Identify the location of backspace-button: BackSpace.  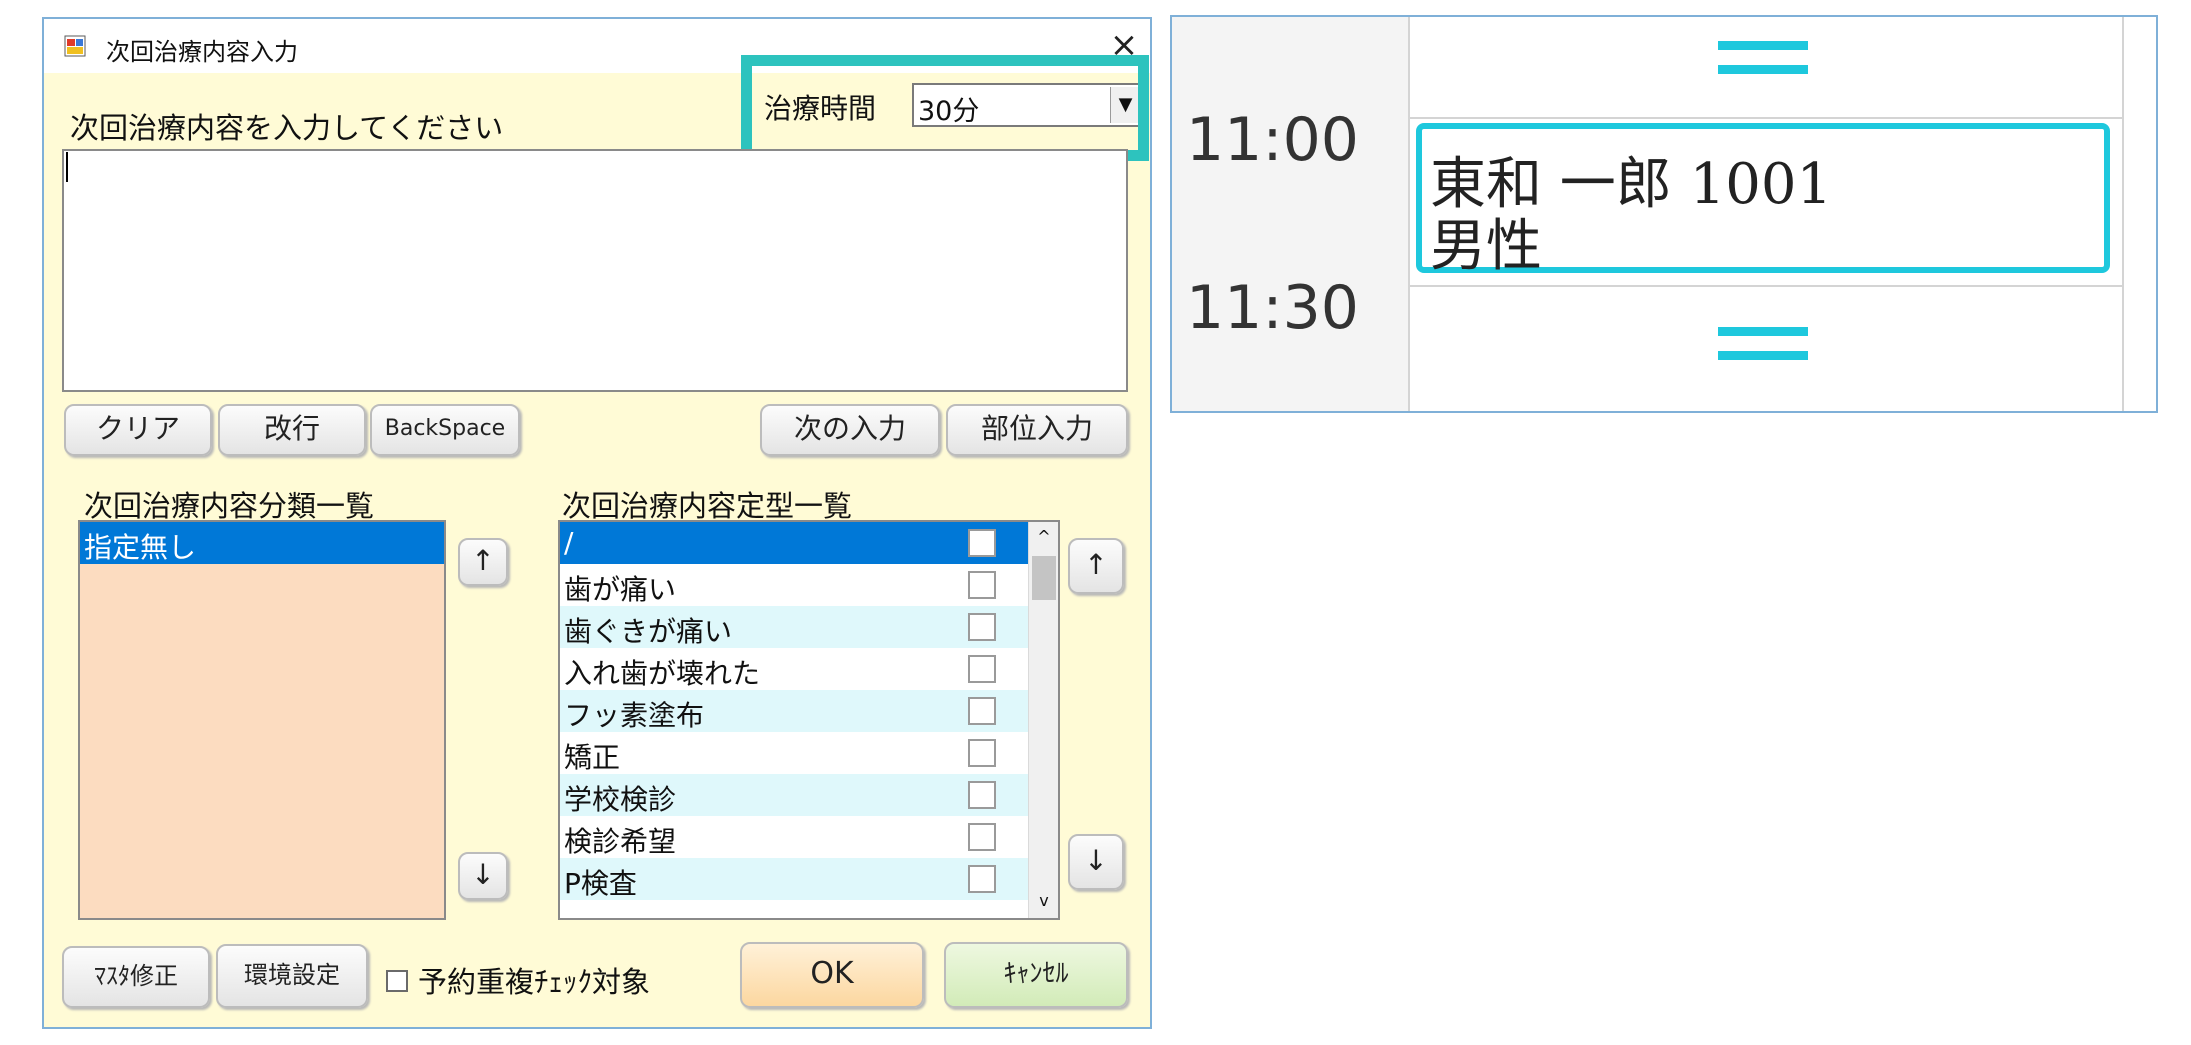
(445, 430).